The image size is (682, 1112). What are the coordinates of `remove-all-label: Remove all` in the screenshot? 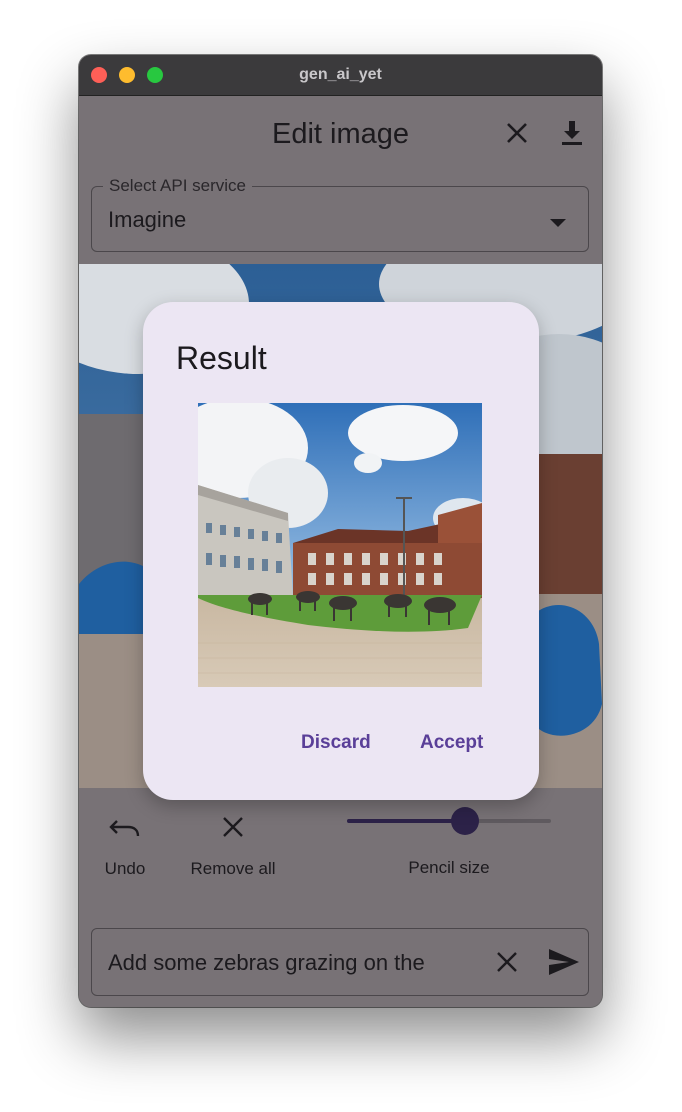 It's located at (233, 868).